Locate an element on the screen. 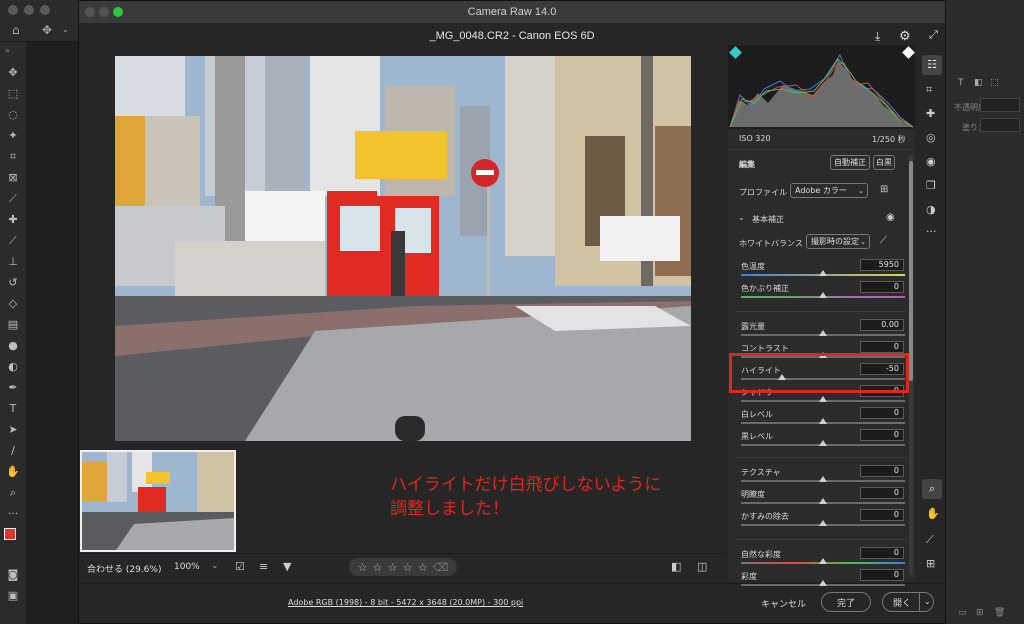 The width and height of the screenshot is (1024, 624). edit-sliders-icon: ☷ is located at coordinates (932, 65).